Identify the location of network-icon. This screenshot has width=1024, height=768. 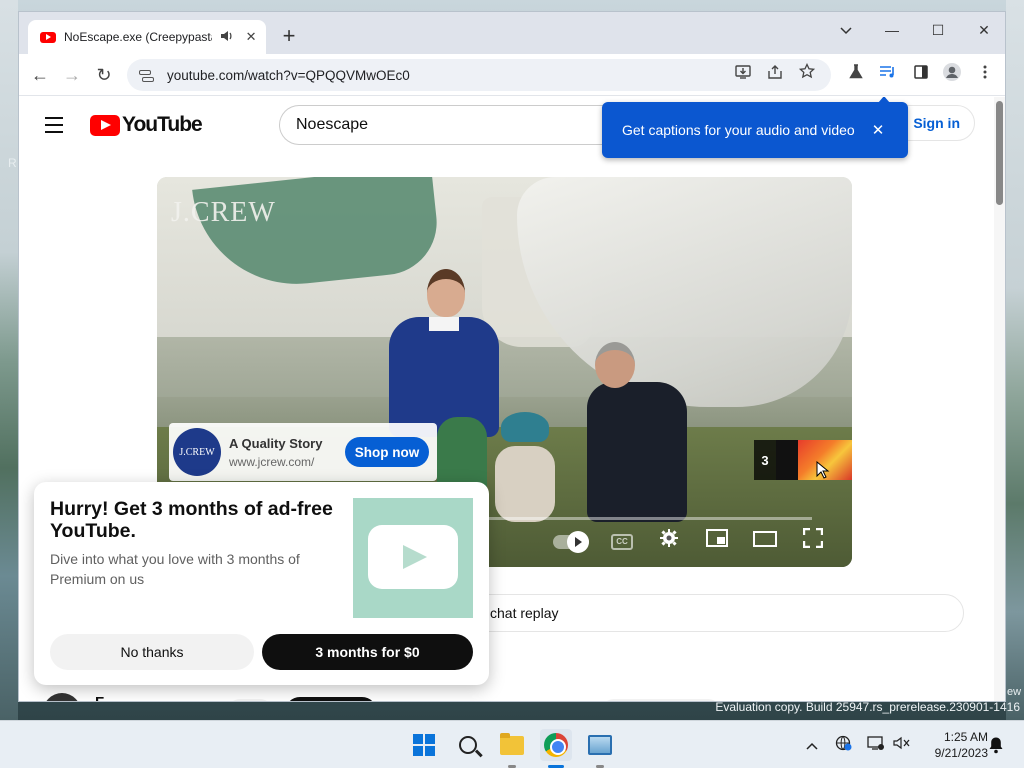
(844, 745).